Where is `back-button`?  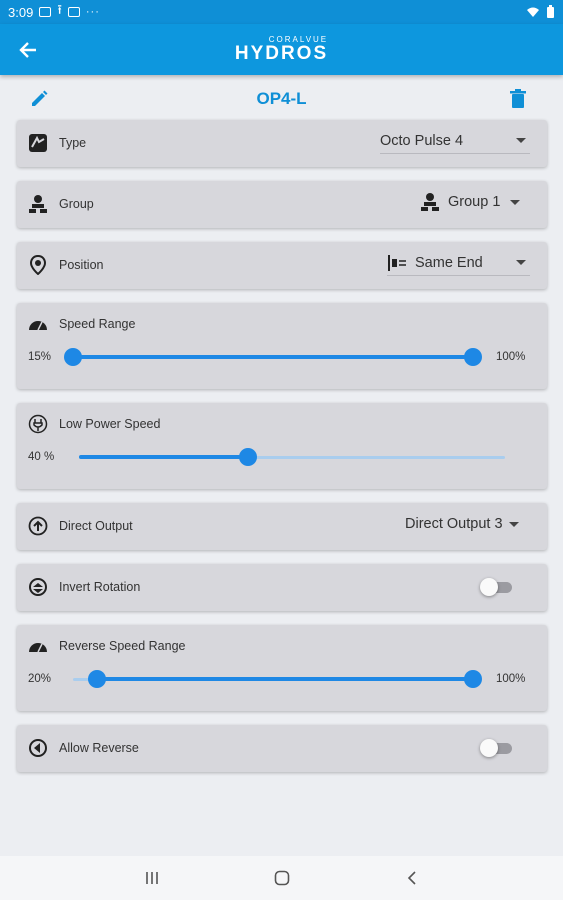
back-button is located at coordinates (28, 50).